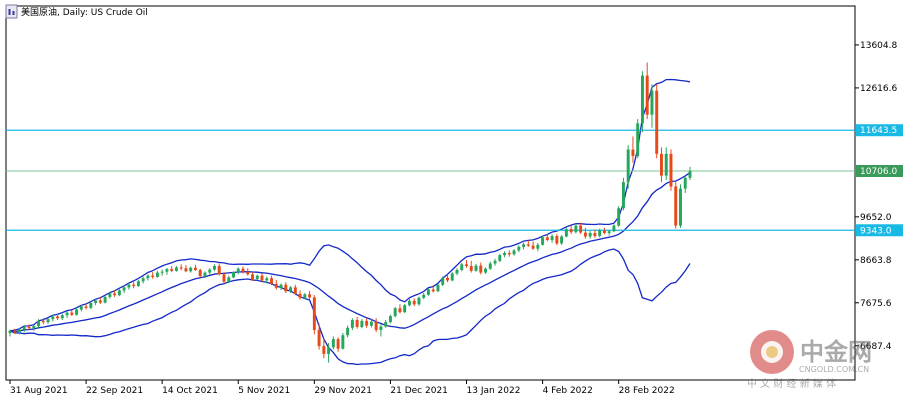 The image size is (903, 404). I want to click on x-tick-label: 5 Nov 2021, so click(264, 391).